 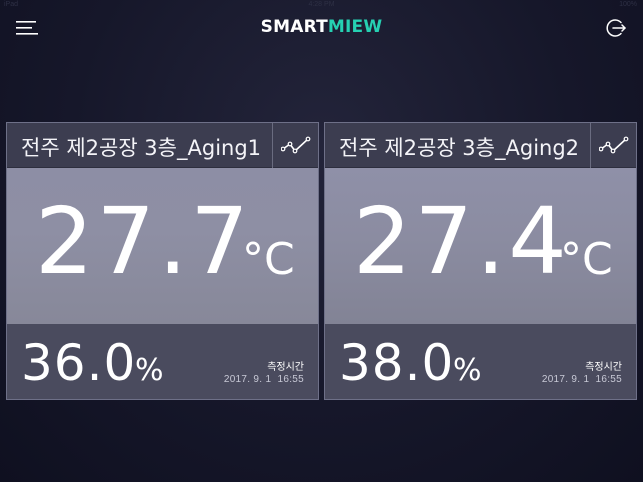 I want to click on battery-label: 100%, so click(x=628, y=4).